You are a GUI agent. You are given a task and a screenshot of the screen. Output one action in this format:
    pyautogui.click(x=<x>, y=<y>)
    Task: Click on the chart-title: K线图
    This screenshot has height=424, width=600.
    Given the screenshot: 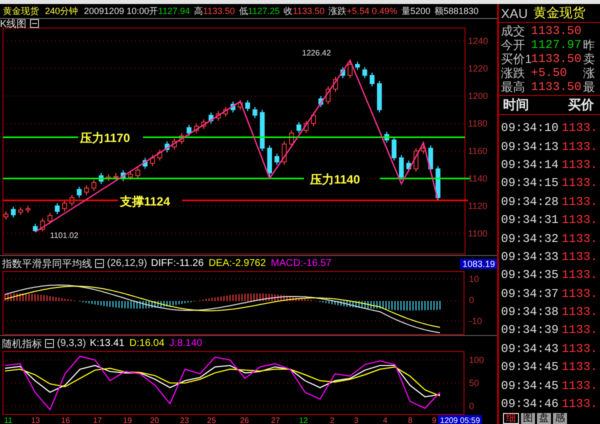 What is the action you would take?
    pyautogui.click(x=13, y=24)
    